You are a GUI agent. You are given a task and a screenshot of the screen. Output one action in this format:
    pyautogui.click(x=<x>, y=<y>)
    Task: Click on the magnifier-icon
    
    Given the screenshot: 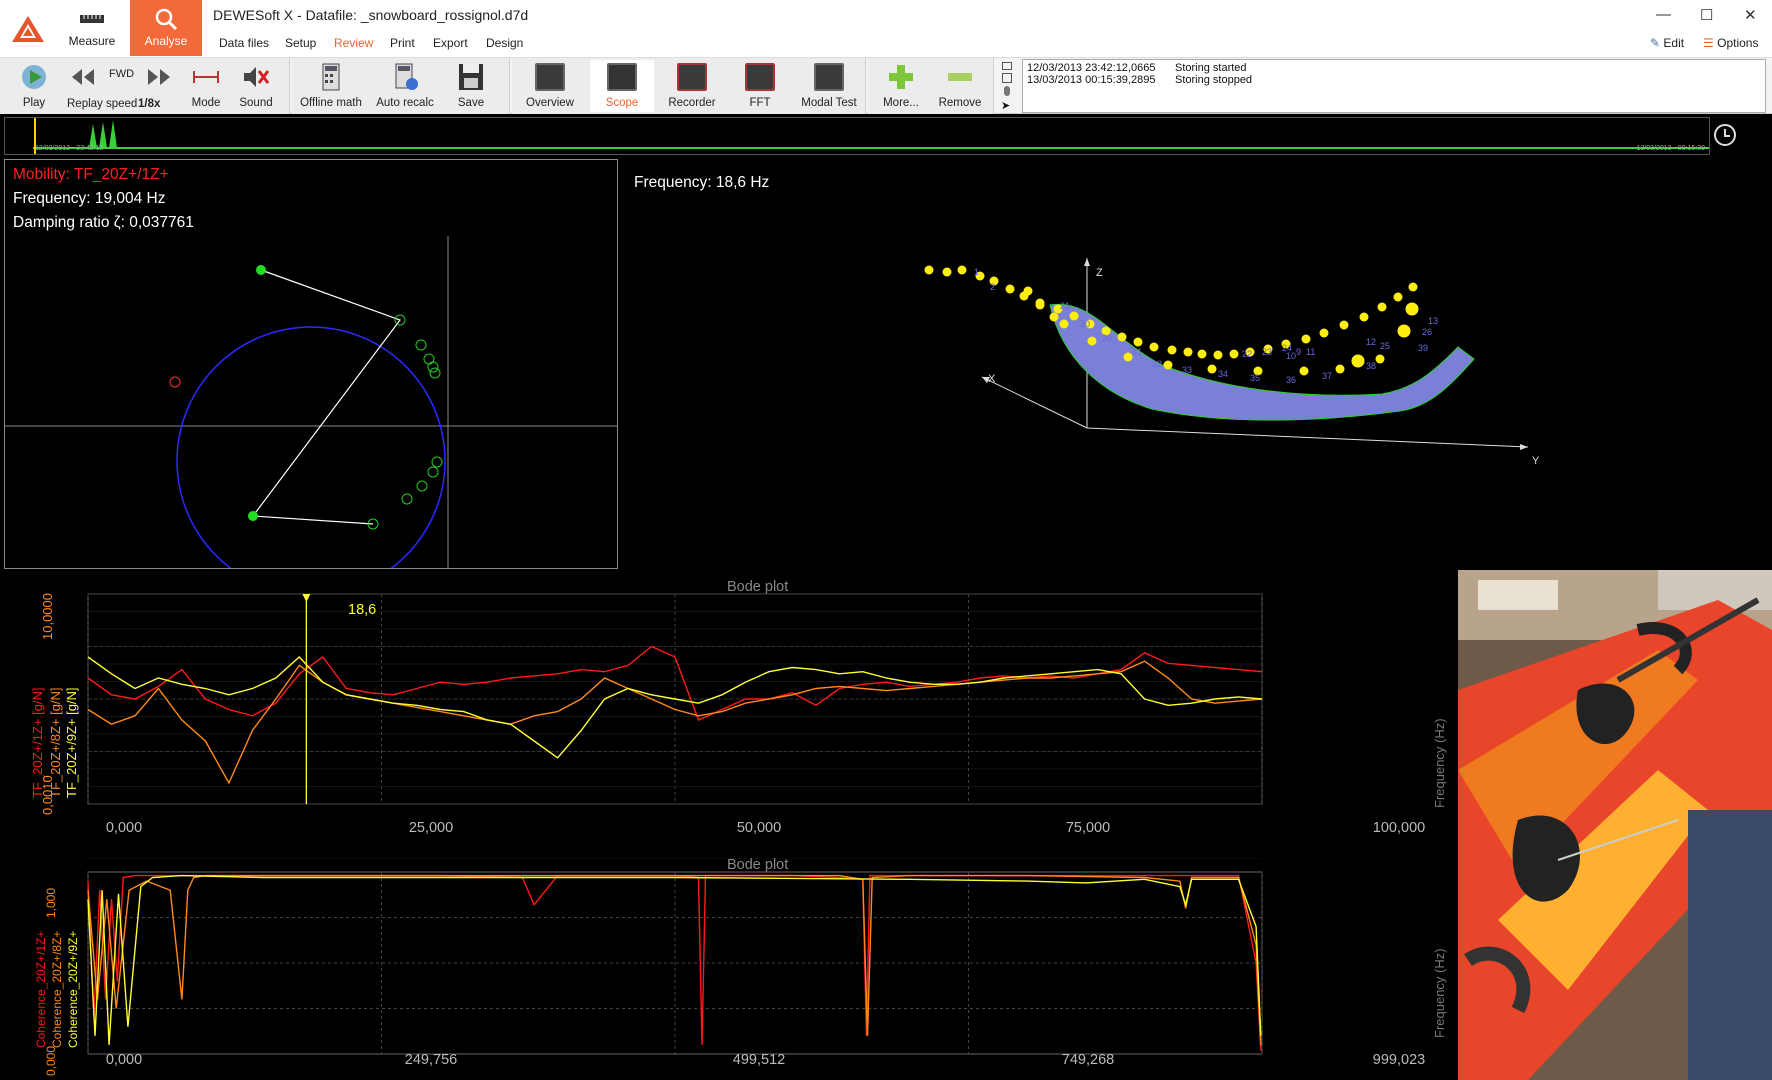 What is the action you would take?
    pyautogui.click(x=166, y=19)
    